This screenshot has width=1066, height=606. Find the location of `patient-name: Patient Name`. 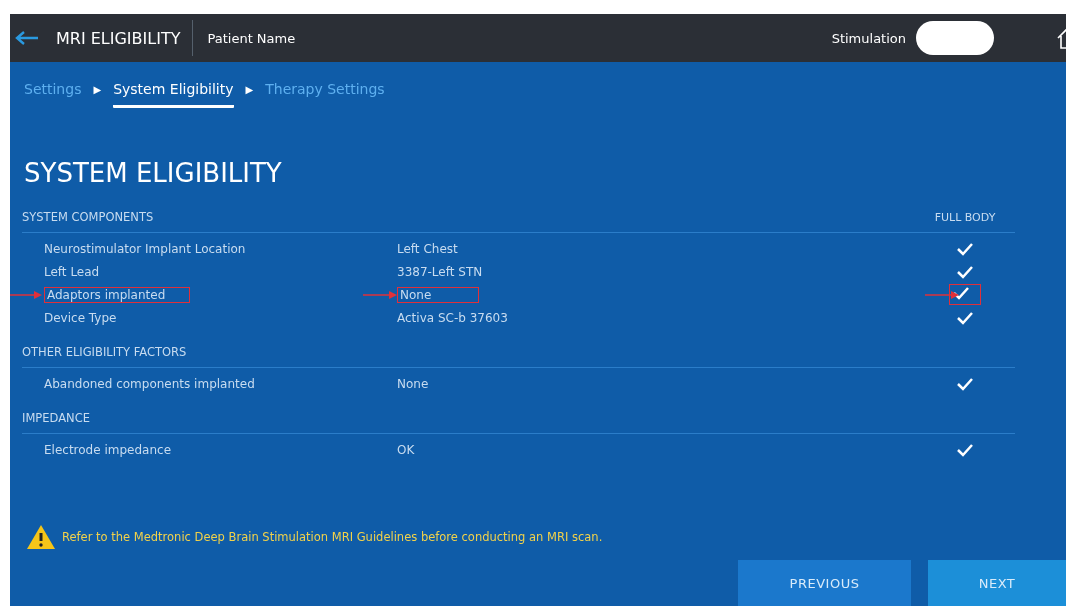

patient-name: Patient Name is located at coordinates (251, 38).